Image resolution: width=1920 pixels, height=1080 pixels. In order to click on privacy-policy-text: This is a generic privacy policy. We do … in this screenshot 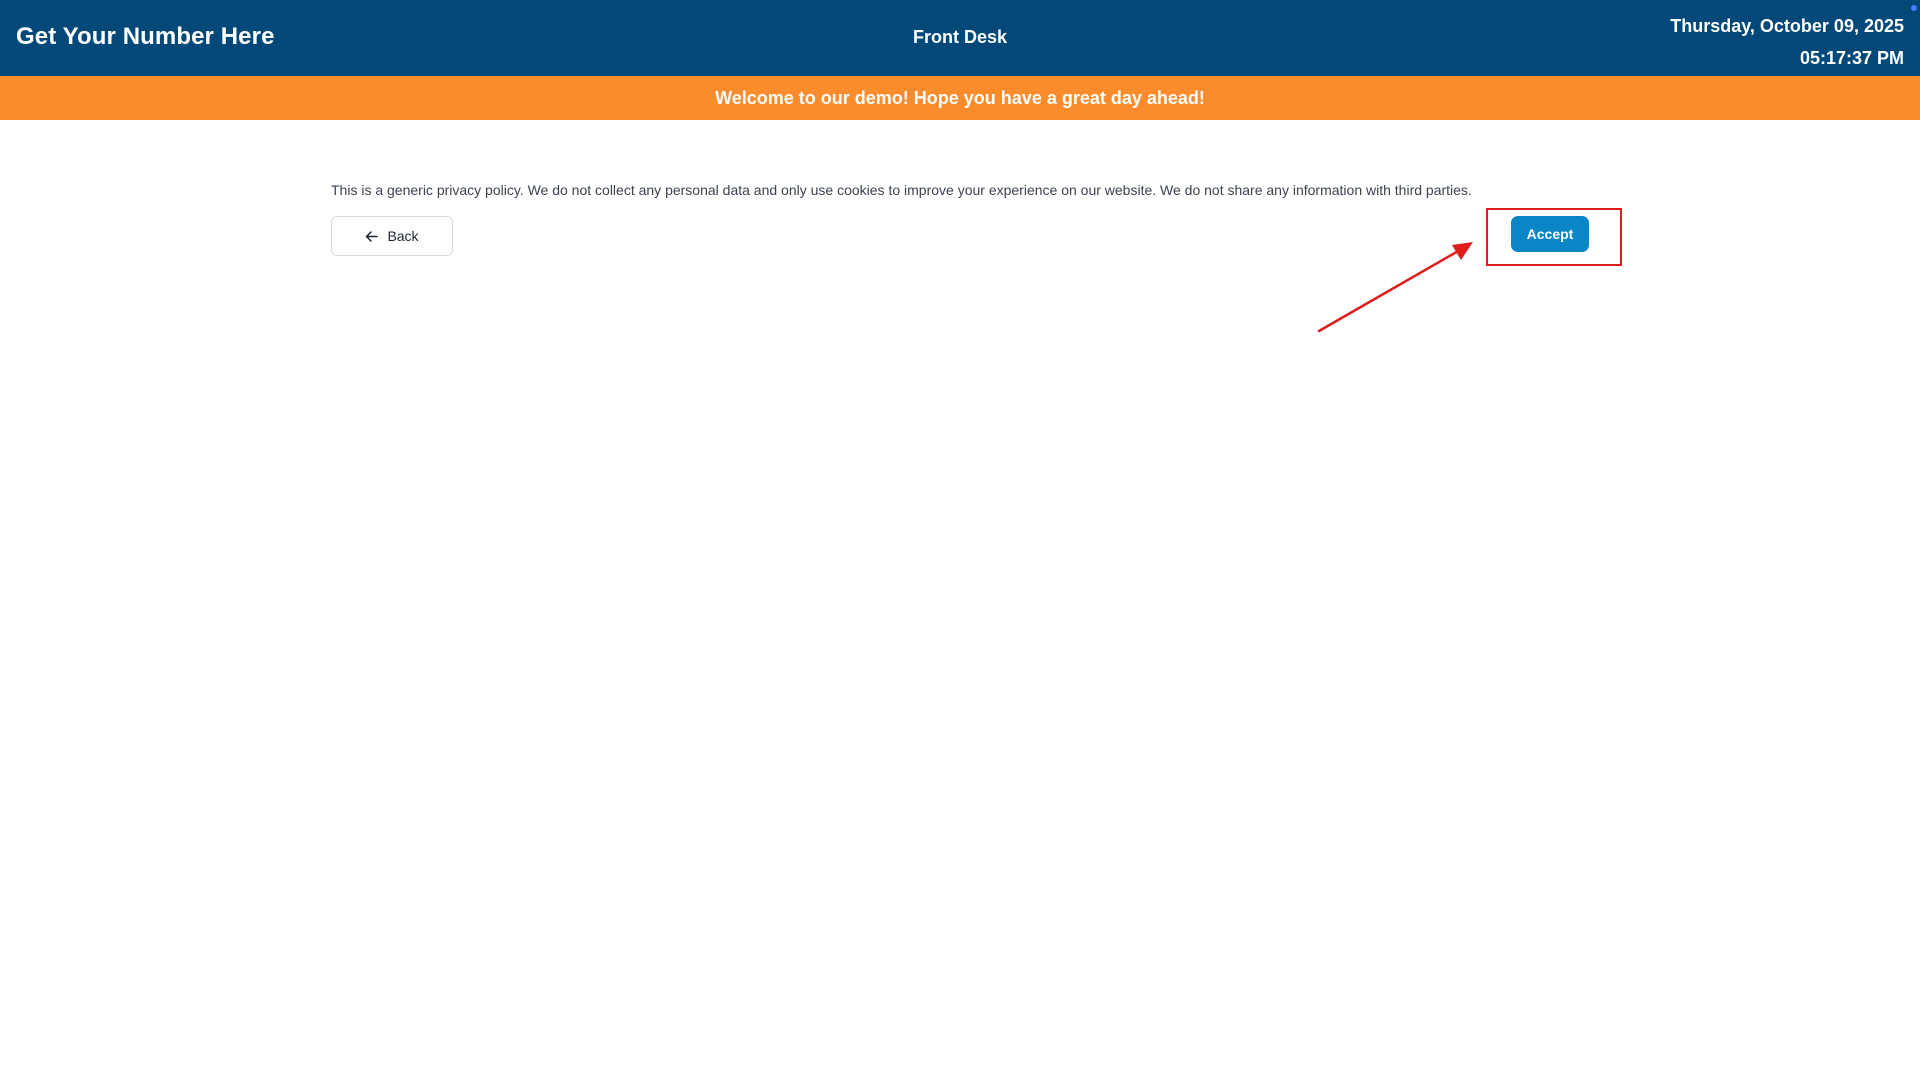, I will do `click(901, 190)`.